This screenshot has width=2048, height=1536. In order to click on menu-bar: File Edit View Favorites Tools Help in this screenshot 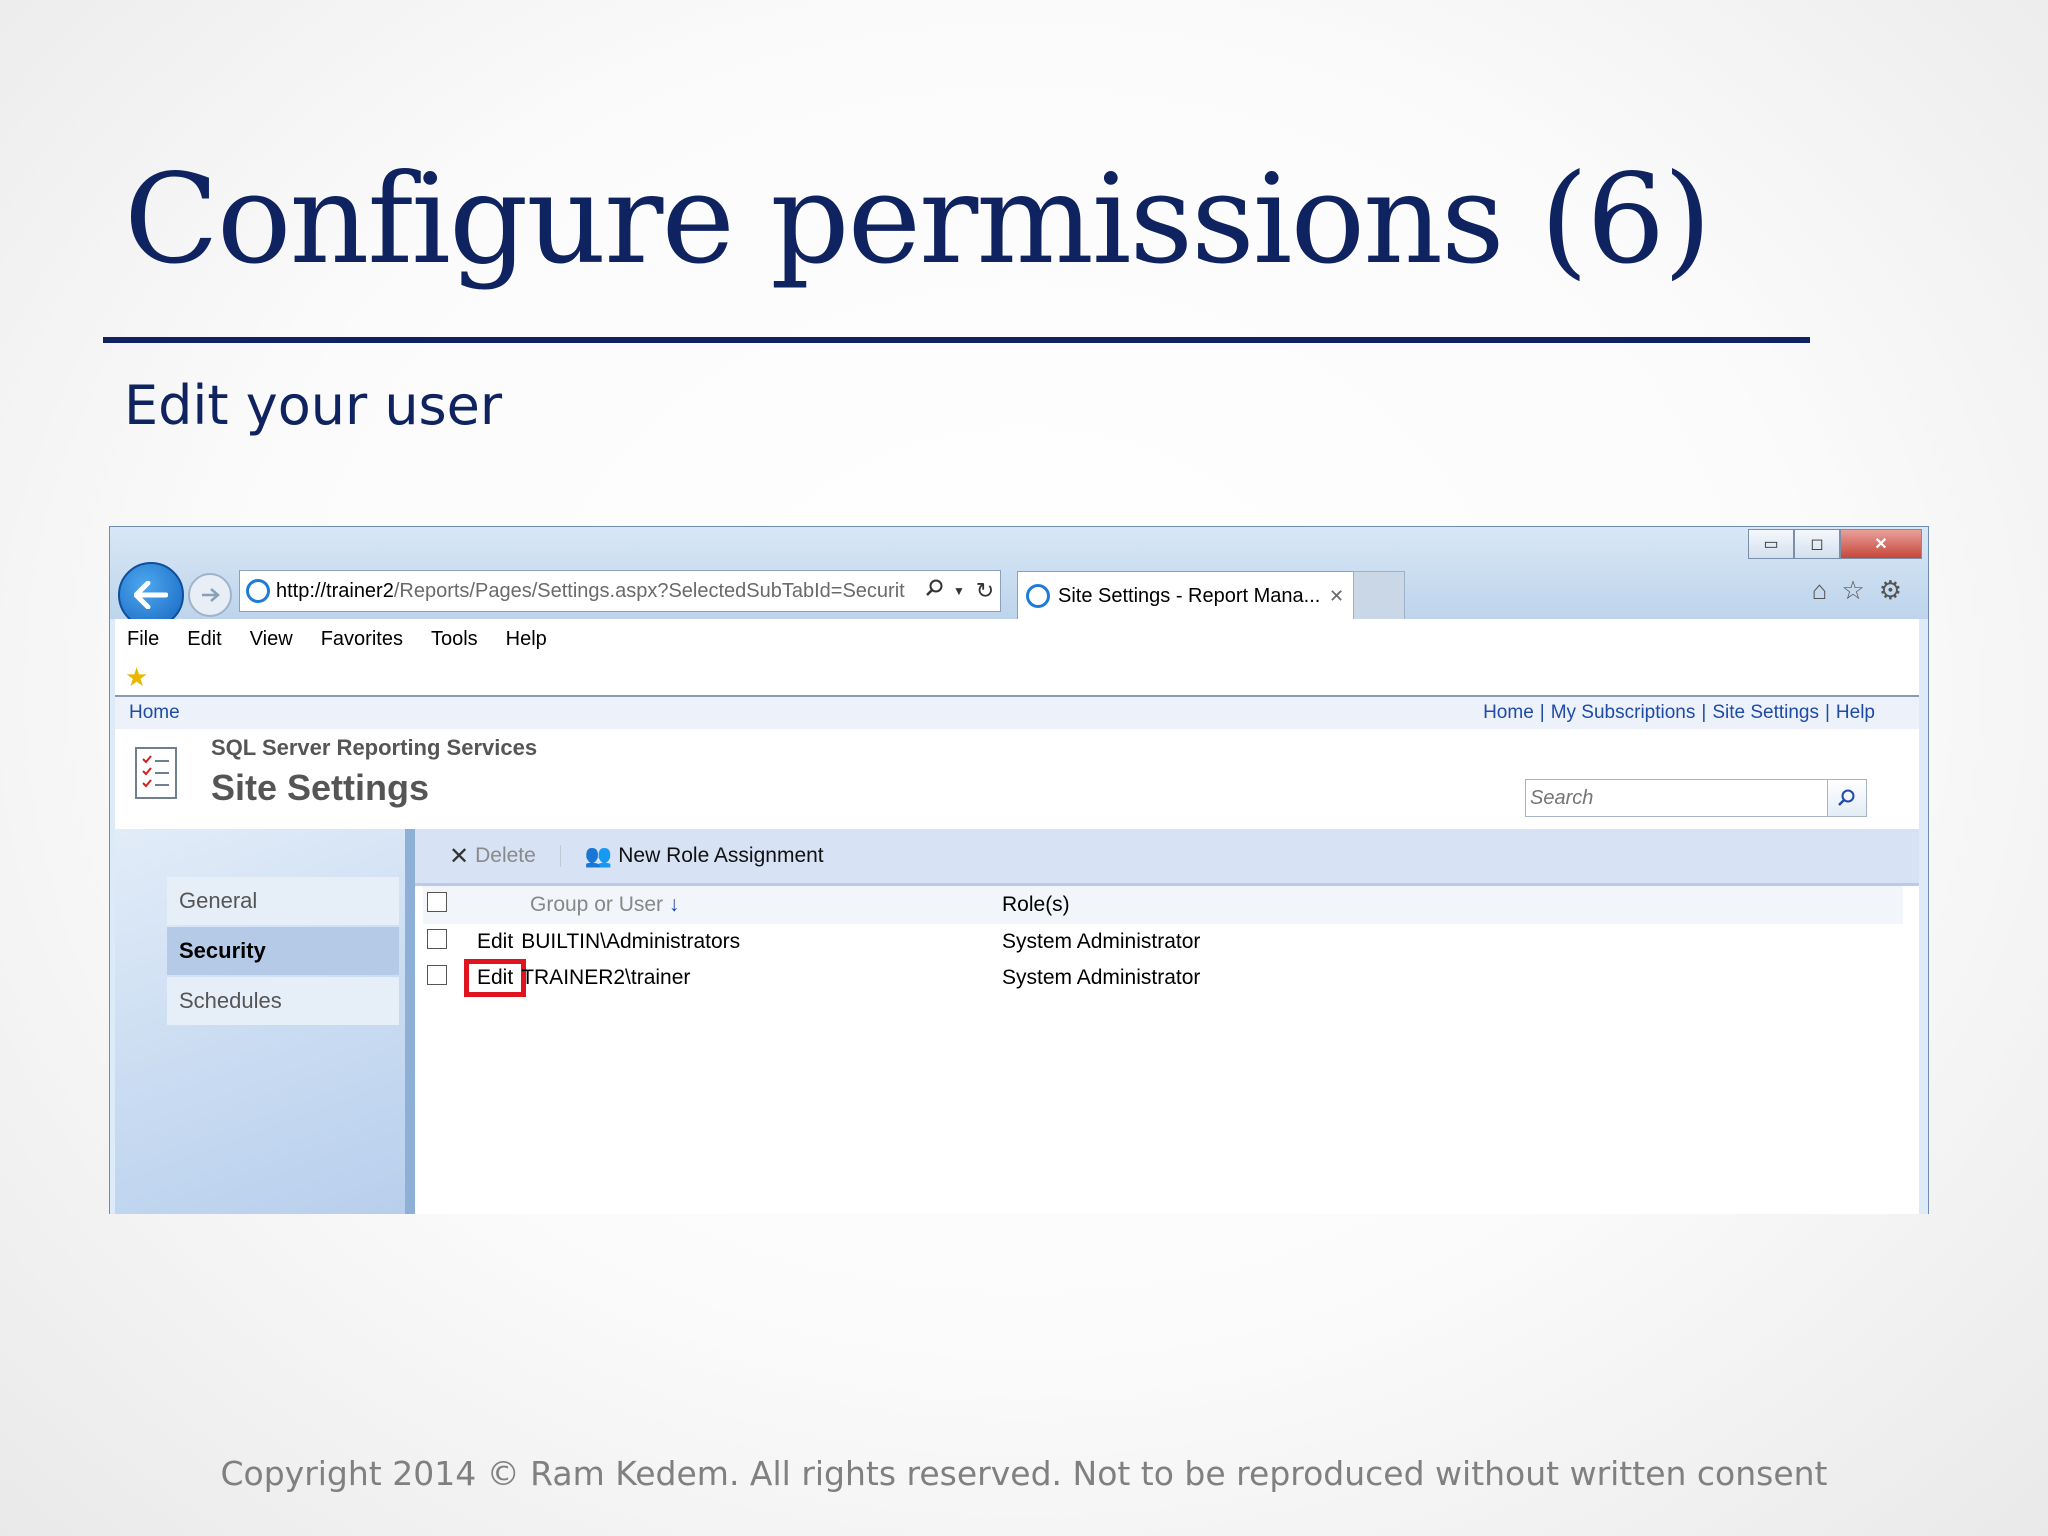, I will do `click(1017, 639)`.